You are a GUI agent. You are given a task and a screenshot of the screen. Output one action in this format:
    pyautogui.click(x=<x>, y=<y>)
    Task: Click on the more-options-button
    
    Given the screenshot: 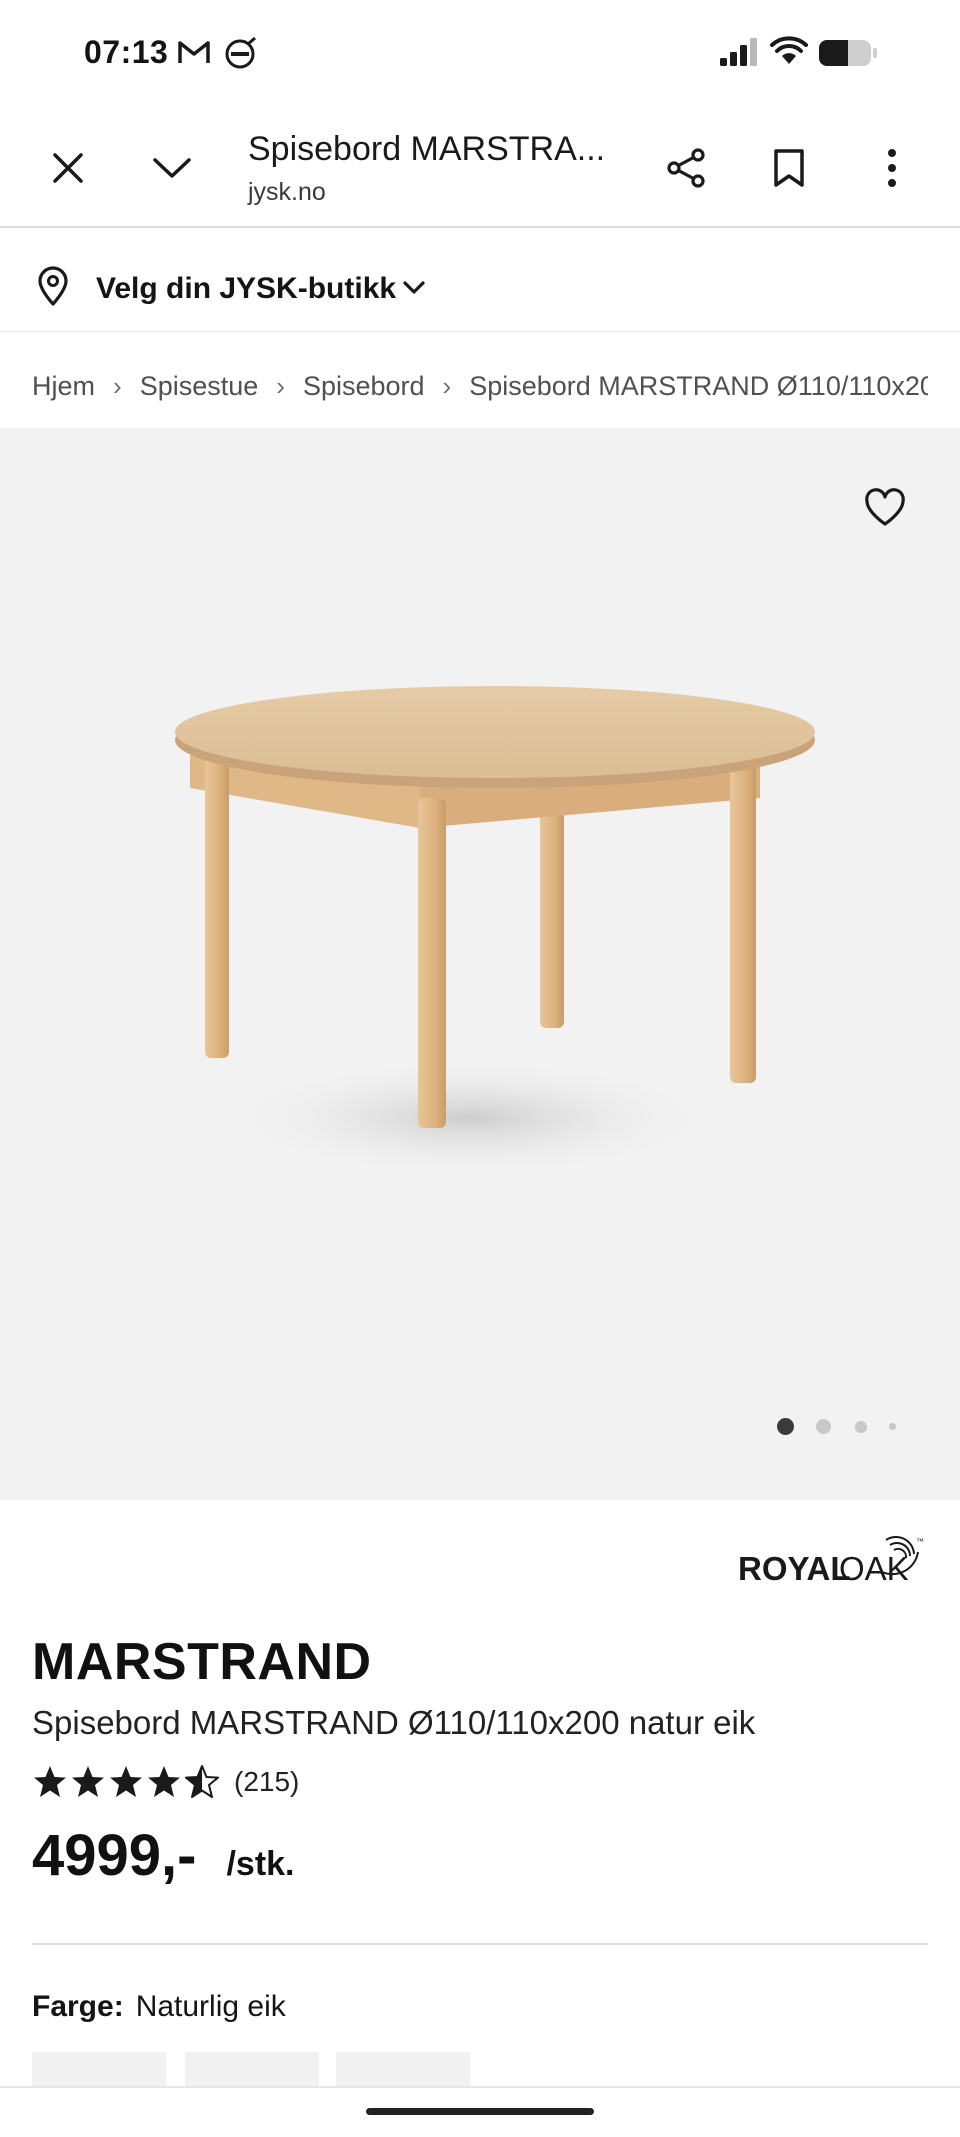 What is the action you would take?
    pyautogui.click(x=892, y=168)
    